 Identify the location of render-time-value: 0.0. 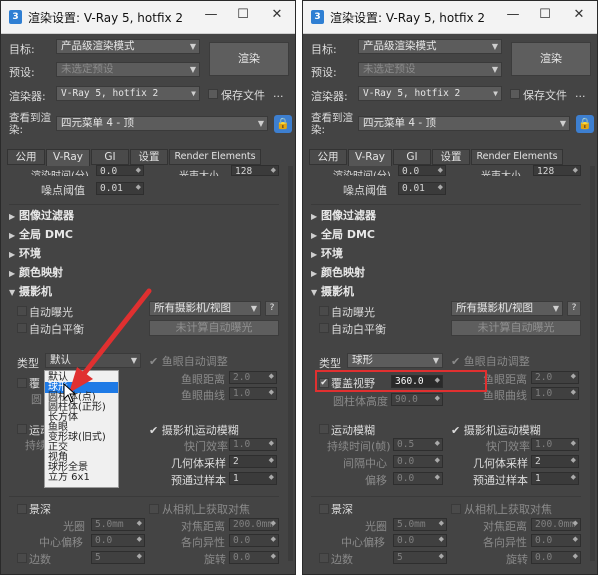
(411, 171).